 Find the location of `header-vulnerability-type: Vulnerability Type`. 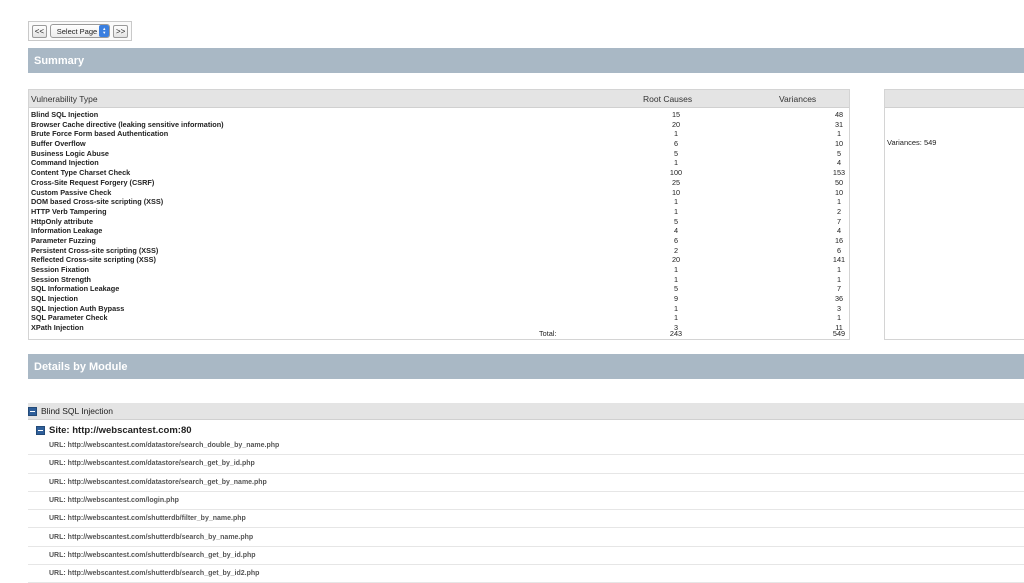

header-vulnerability-type: Vulnerability Type is located at coordinates (64, 99).